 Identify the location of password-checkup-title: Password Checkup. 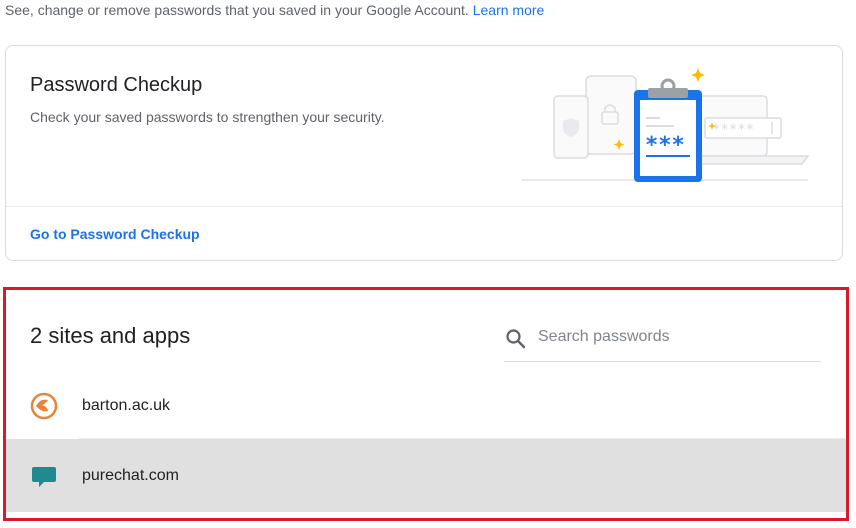
(116, 85).